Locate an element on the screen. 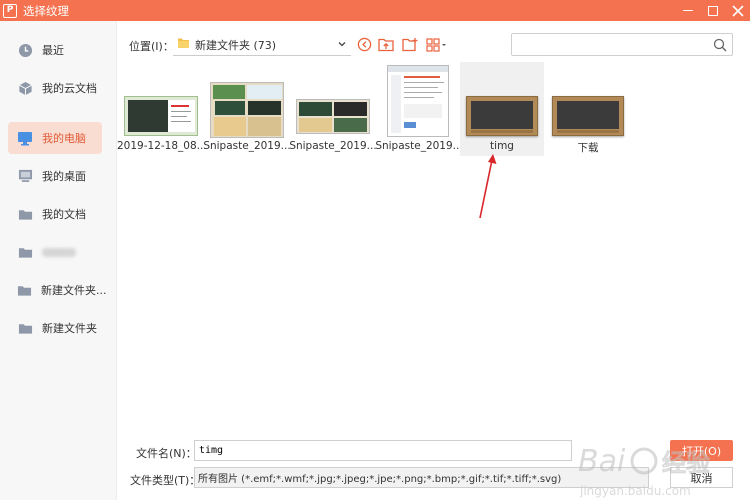  search-icon is located at coordinates (720, 46).